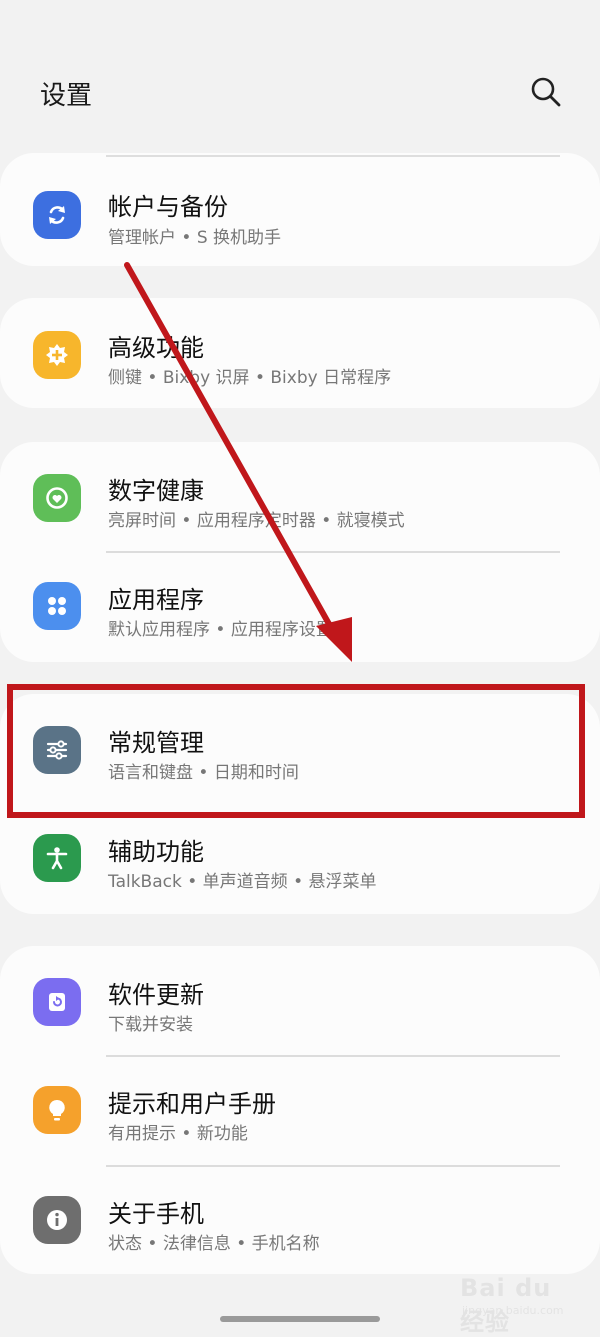 This screenshot has height=1337, width=600. What do you see at coordinates (57, 498) in the screenshot?
I see `digital-wellbeing-icon` at bounding box center [57, 498].